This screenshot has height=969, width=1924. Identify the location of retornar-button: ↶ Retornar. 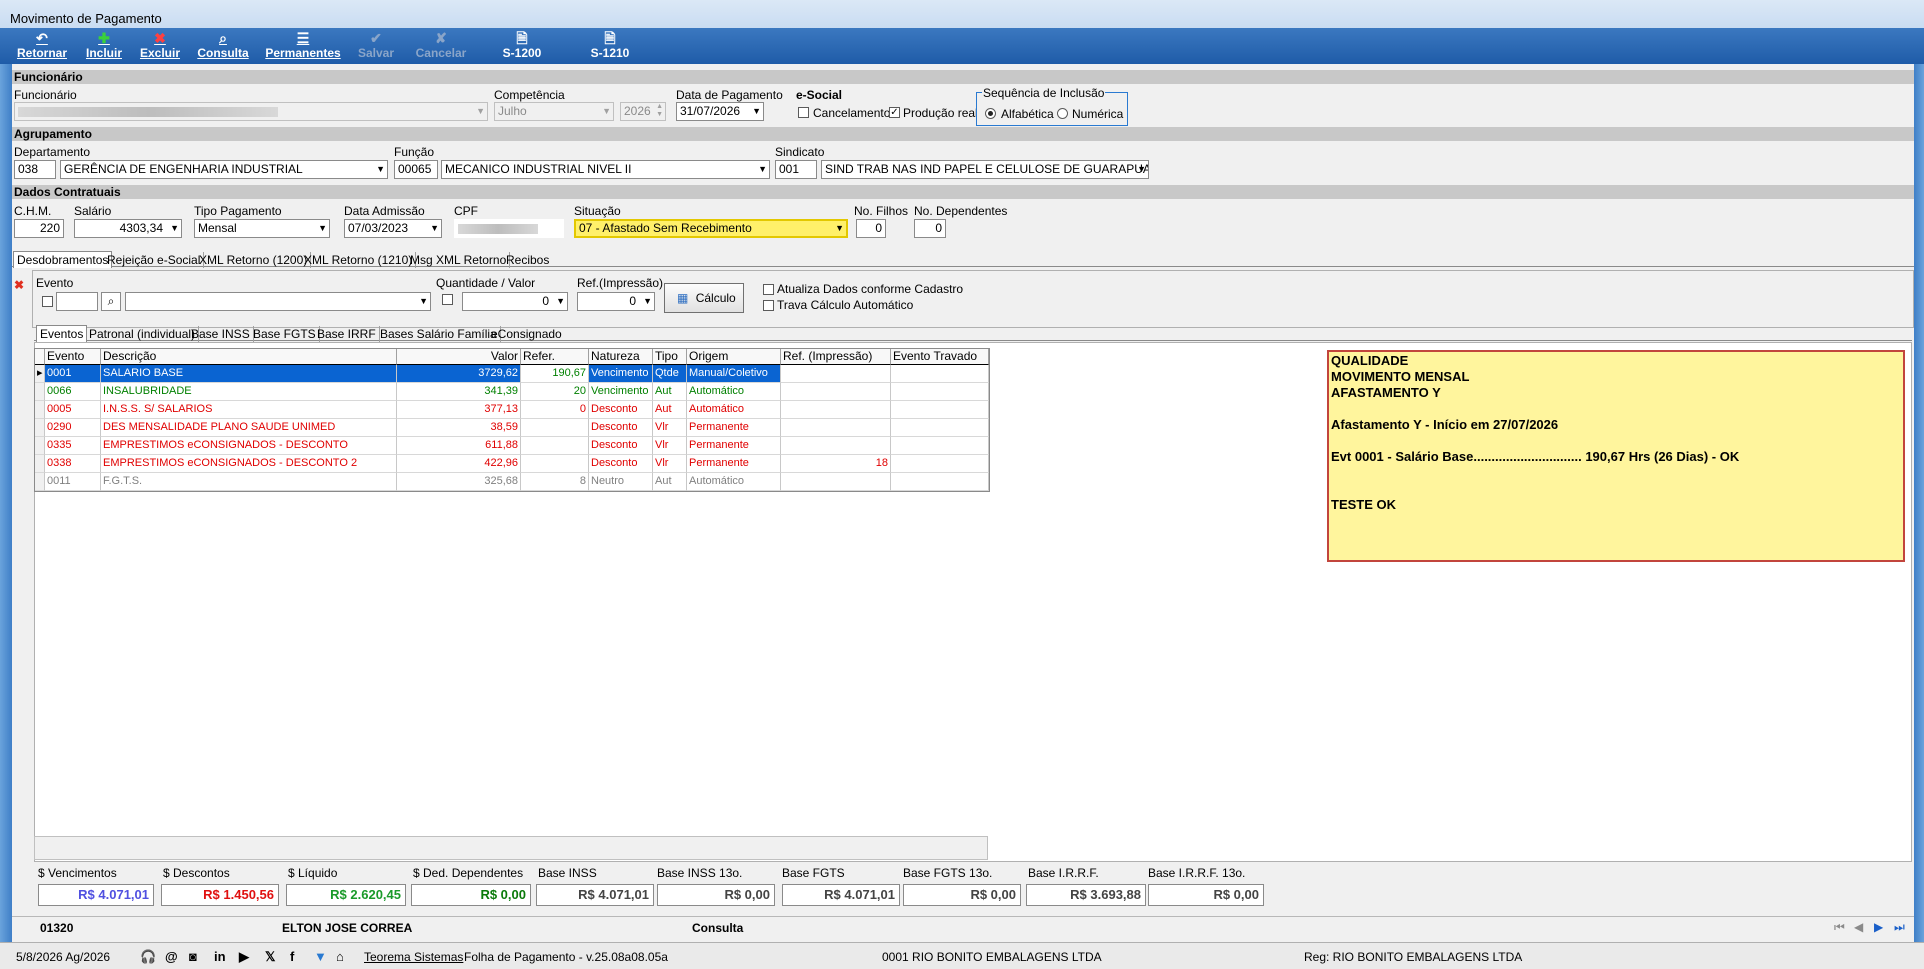
(42, 45).